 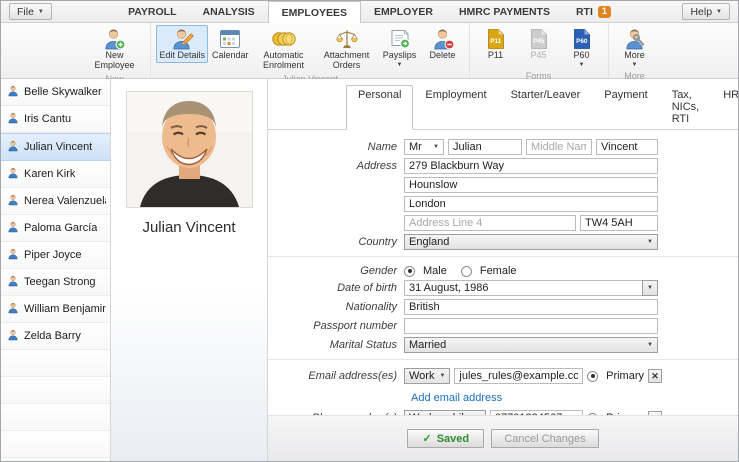 I want to click on gender-label: Gender, so click(x=378, y=271).